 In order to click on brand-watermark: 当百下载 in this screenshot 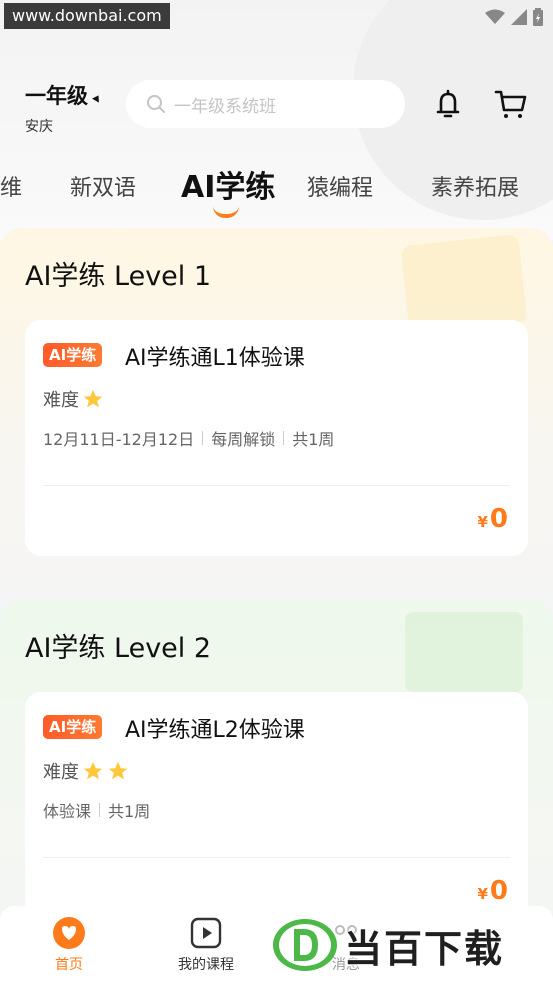, I will do `click(411, 945)`.